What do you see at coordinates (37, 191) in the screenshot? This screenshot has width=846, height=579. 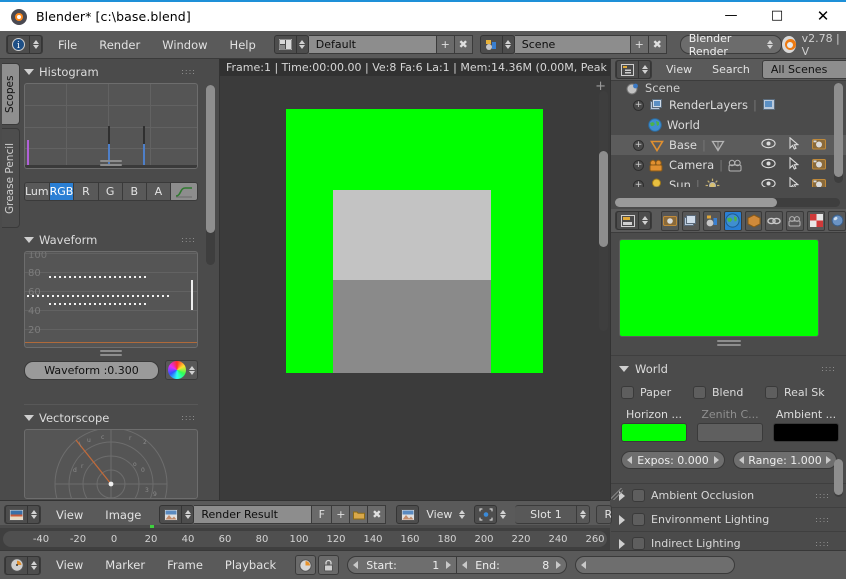 I see `histogram-mode-lum: Lum` at bounding box center [37, 191].